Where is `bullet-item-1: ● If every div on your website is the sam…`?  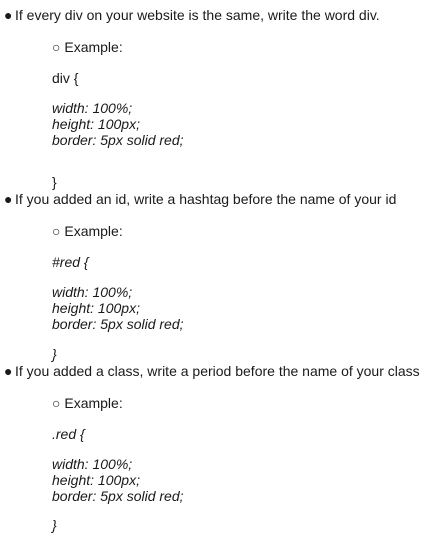 bullet-item-1: ● If every div on your website is the sam… is located at coordinates (192, 15).